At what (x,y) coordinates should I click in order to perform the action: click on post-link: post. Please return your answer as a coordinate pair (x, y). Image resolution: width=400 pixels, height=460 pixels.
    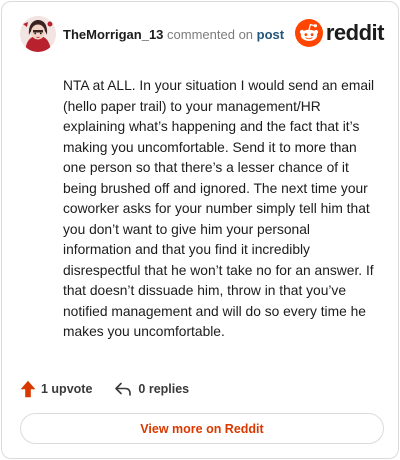
    Looking at the image, I should click on (270, 34).